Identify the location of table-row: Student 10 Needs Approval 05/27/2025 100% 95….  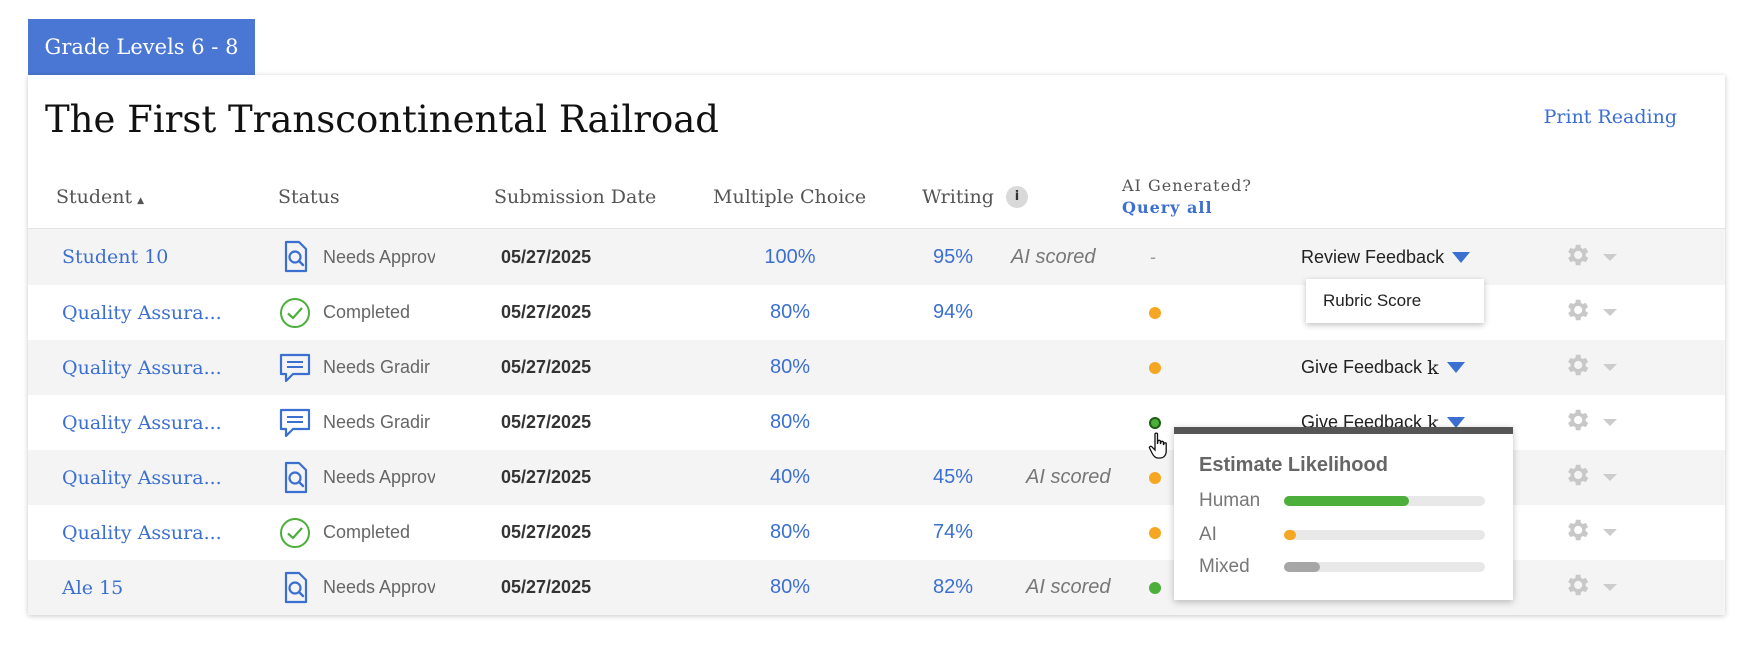
(876, 257).